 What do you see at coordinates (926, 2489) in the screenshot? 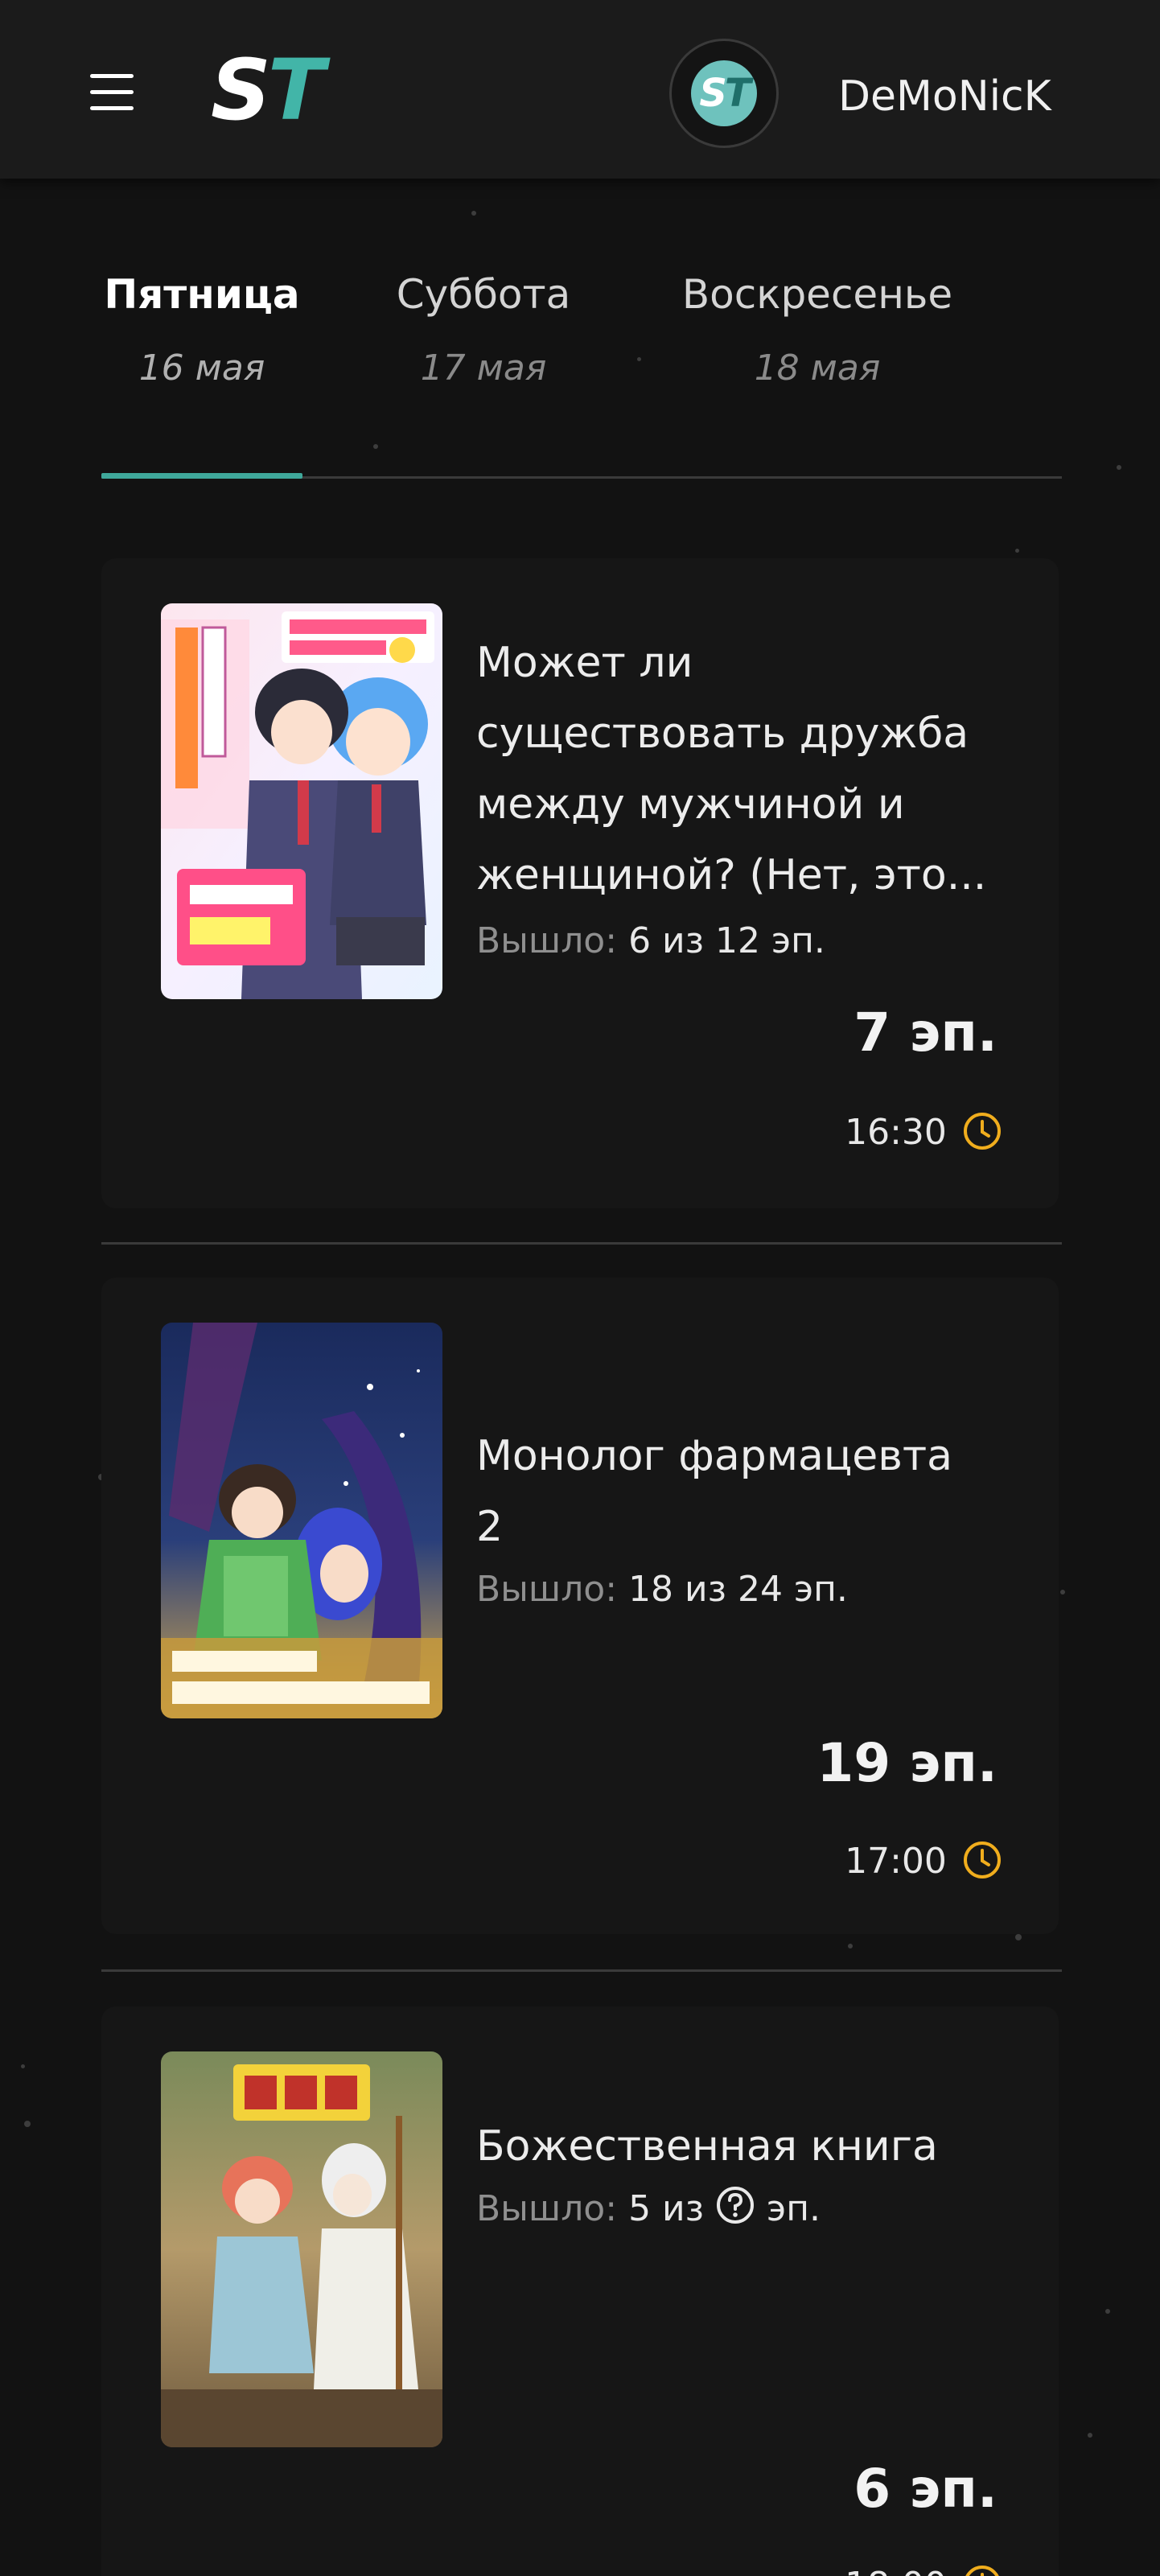
I see `next-episode-number: 6 эп.` at bounding box center [926, 2489].